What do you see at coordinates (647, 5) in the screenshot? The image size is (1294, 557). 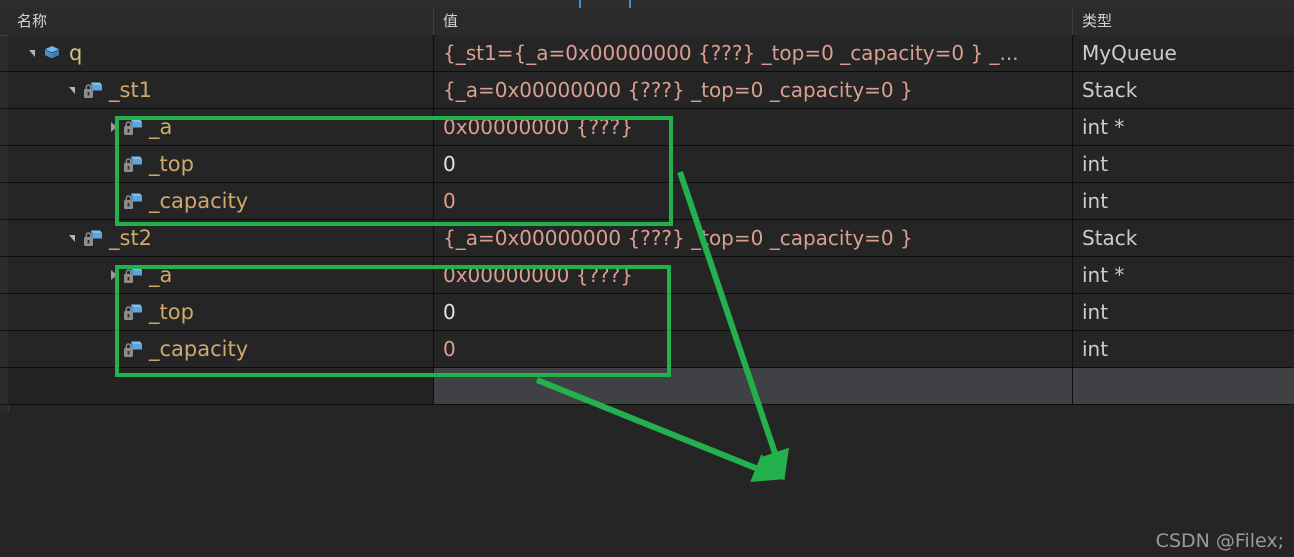 I see `window-top-strip` at bounding box center [647, 5].